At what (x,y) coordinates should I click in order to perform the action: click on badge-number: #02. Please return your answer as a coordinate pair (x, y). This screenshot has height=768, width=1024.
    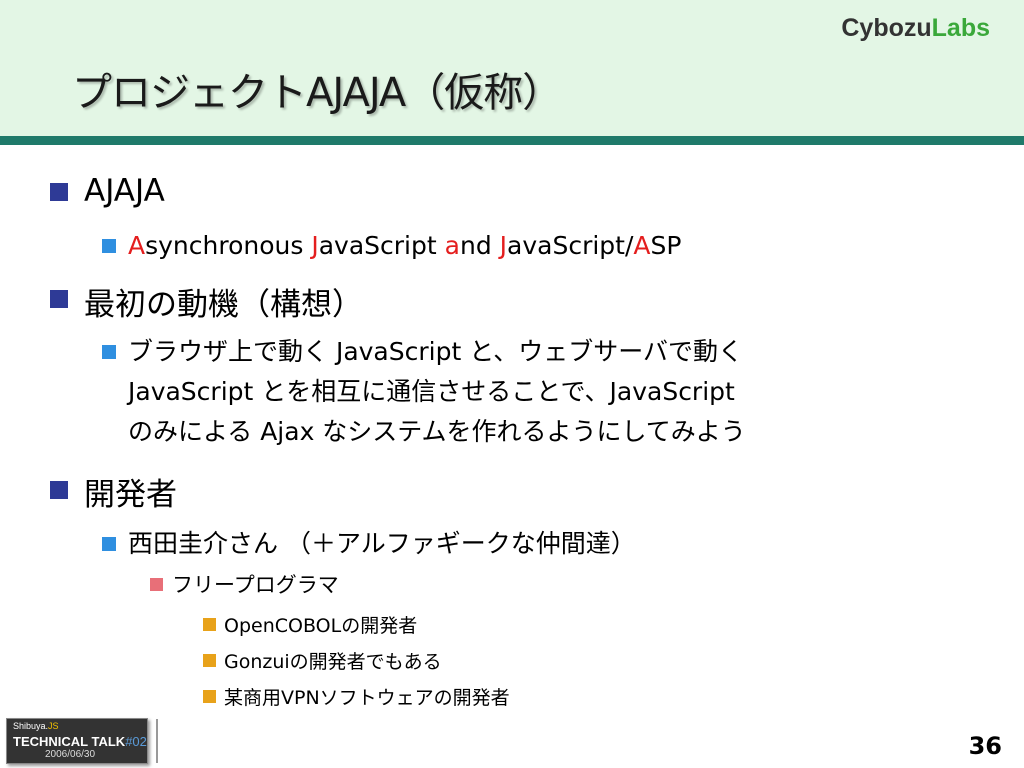
    Looking at the image, I should click on (136, 741).